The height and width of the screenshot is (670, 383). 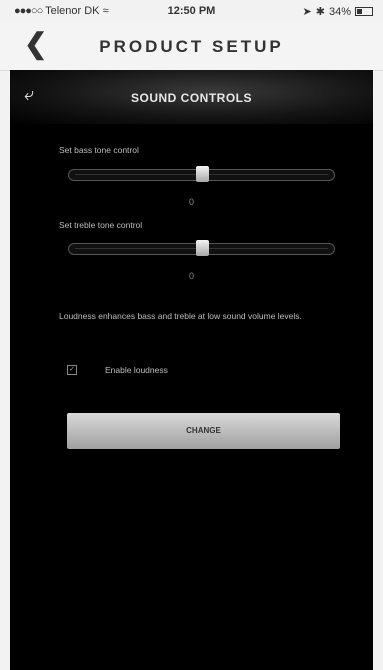 I want to click on panel-header: ⤶ SOUND CONTROLS, so click(x=191, y=97).